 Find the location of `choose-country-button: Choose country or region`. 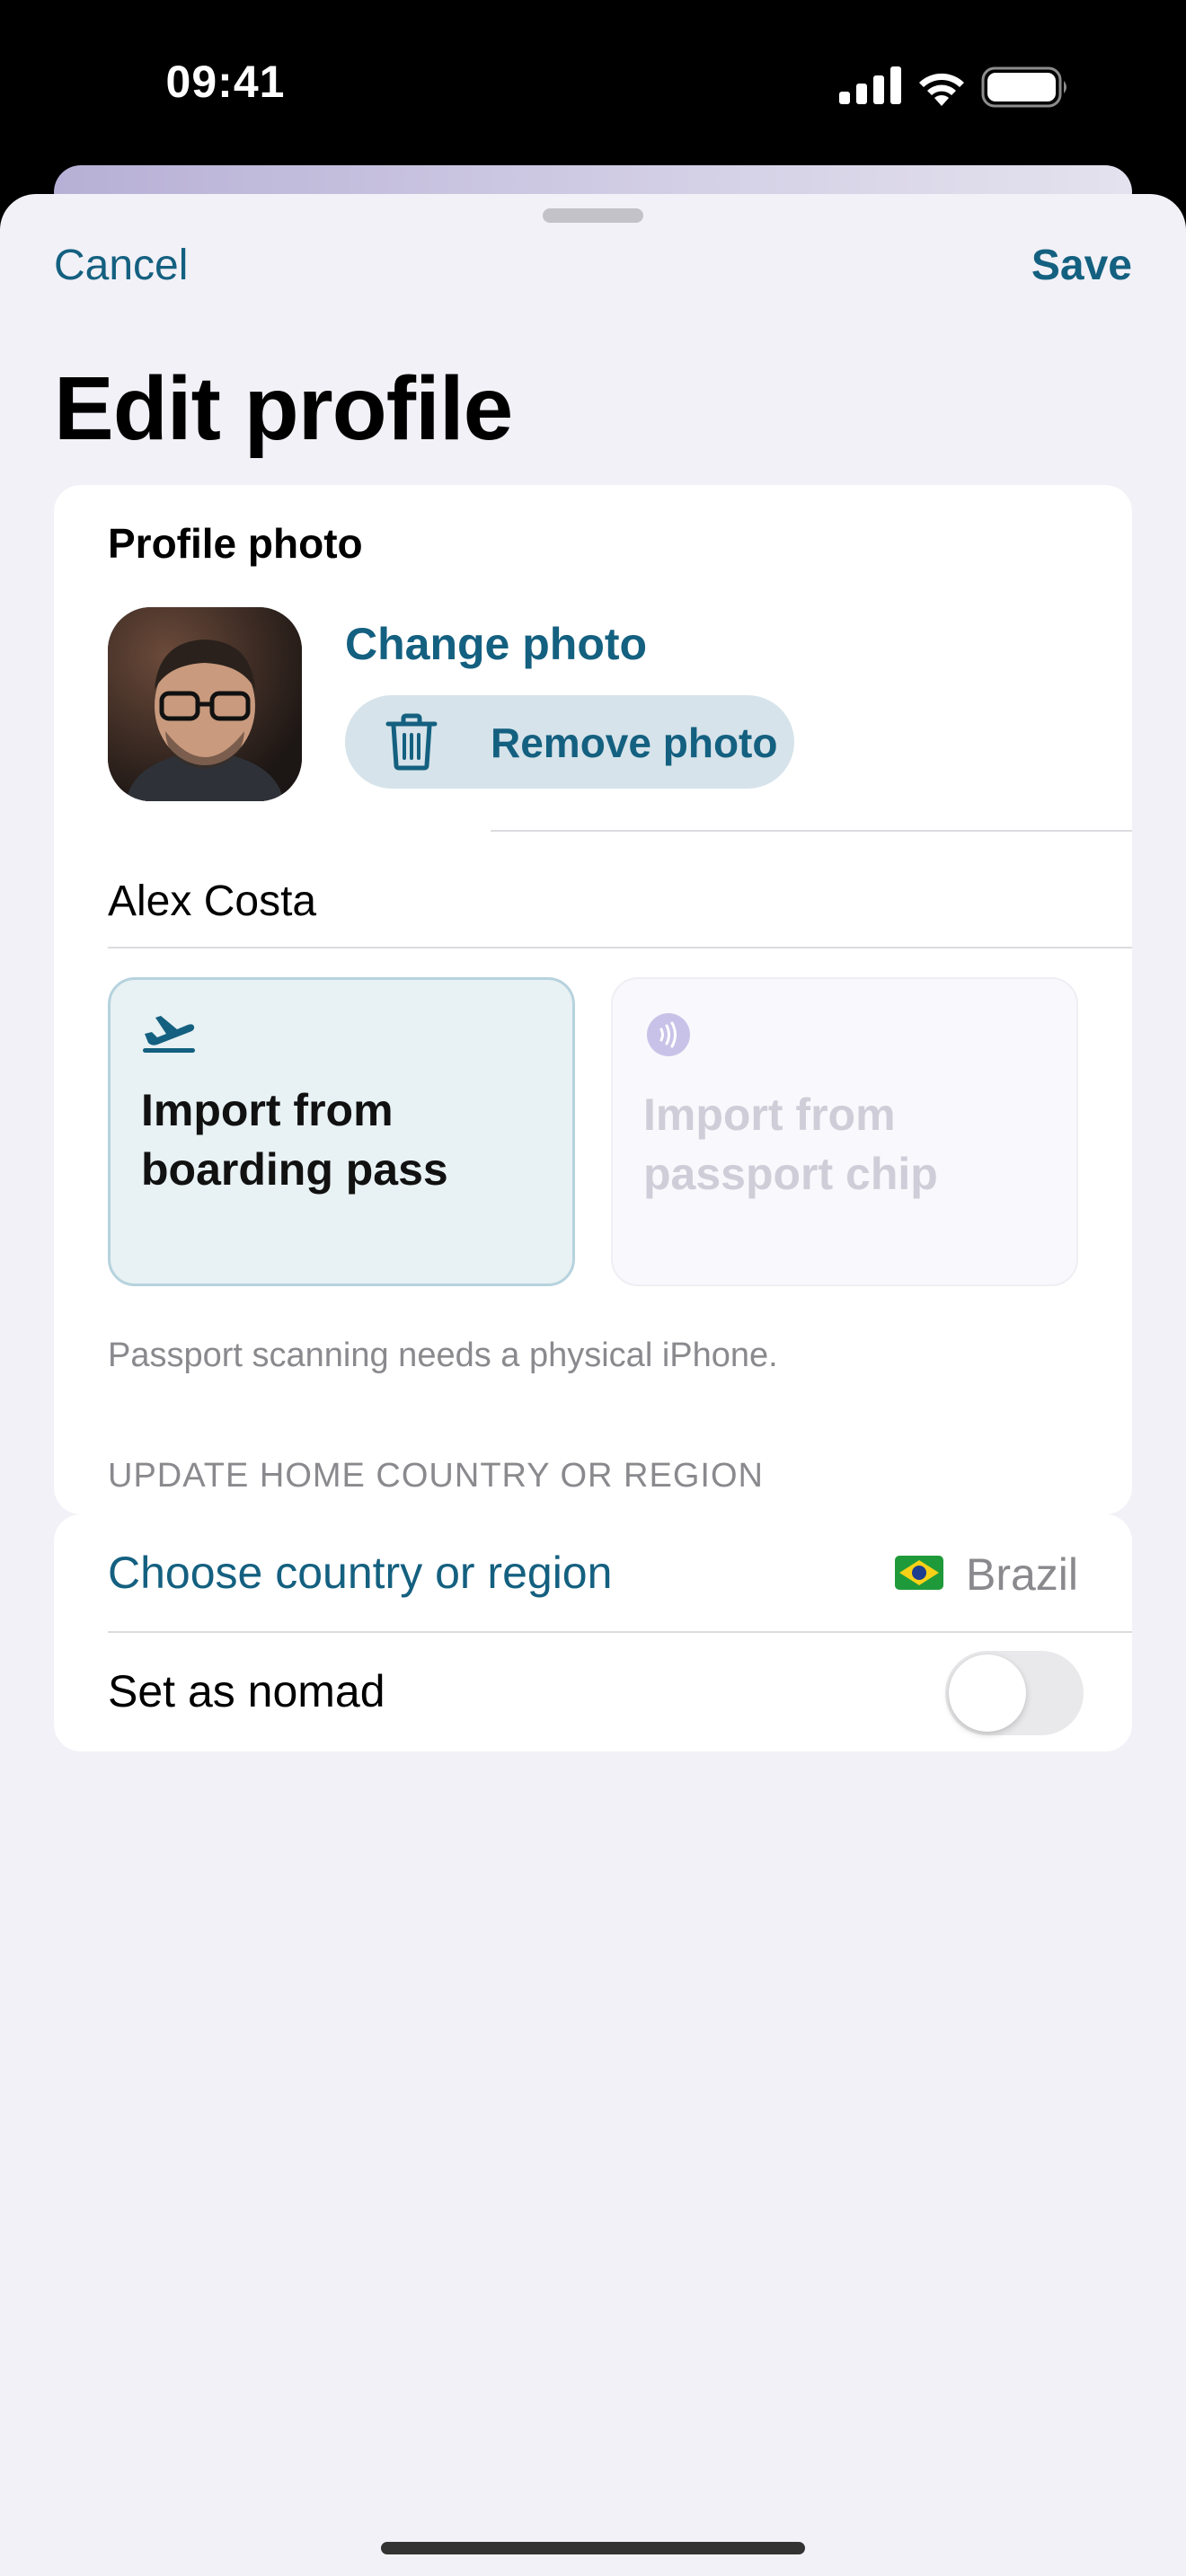

choose-country-button: Choose country or region is located at coordinates (360, 1573).